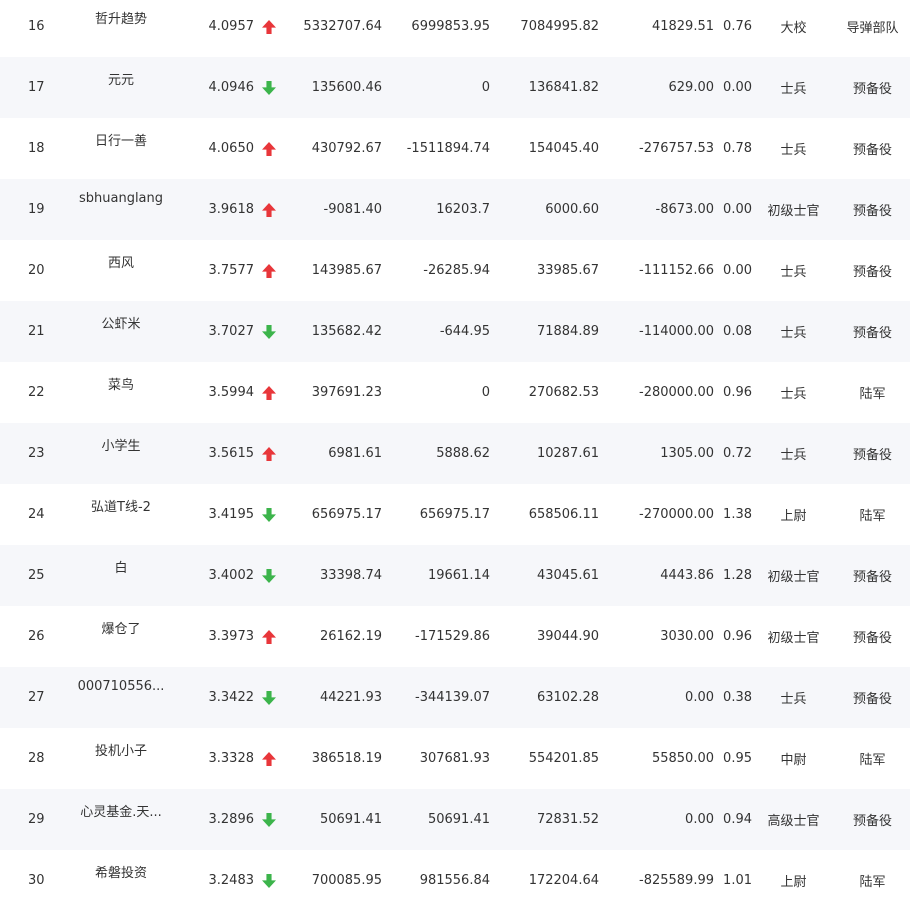  What do you see at coordinates (214, 880) in the screenshot?
I see `score-cell: 3.2483` at bounding box center [214, 880].